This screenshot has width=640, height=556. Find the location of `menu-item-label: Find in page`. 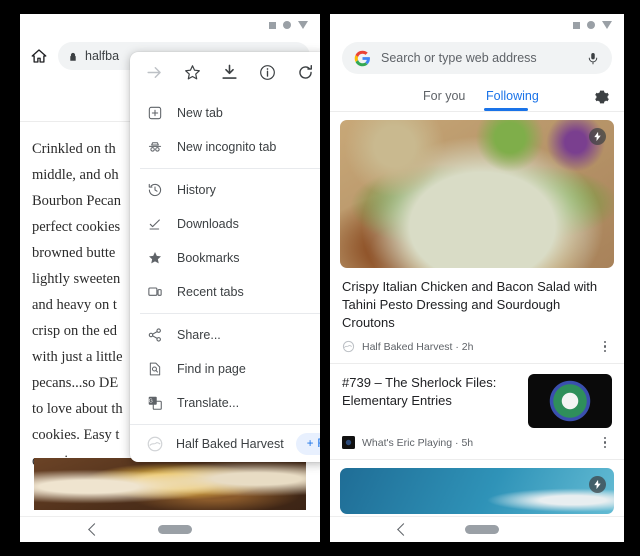

menu-item-label: Find in page is located at coordinates (211, 369).